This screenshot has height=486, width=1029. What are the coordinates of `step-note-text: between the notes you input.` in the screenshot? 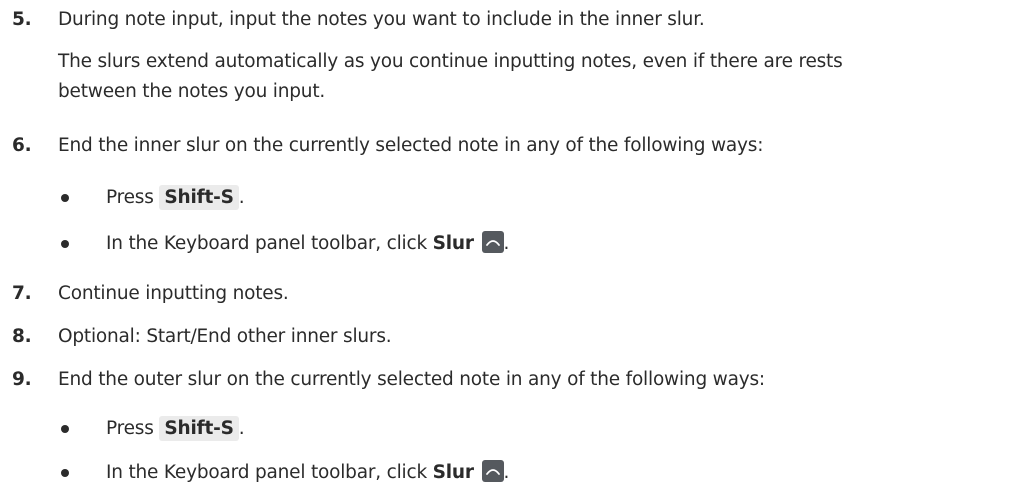 It's located at (192, 91).